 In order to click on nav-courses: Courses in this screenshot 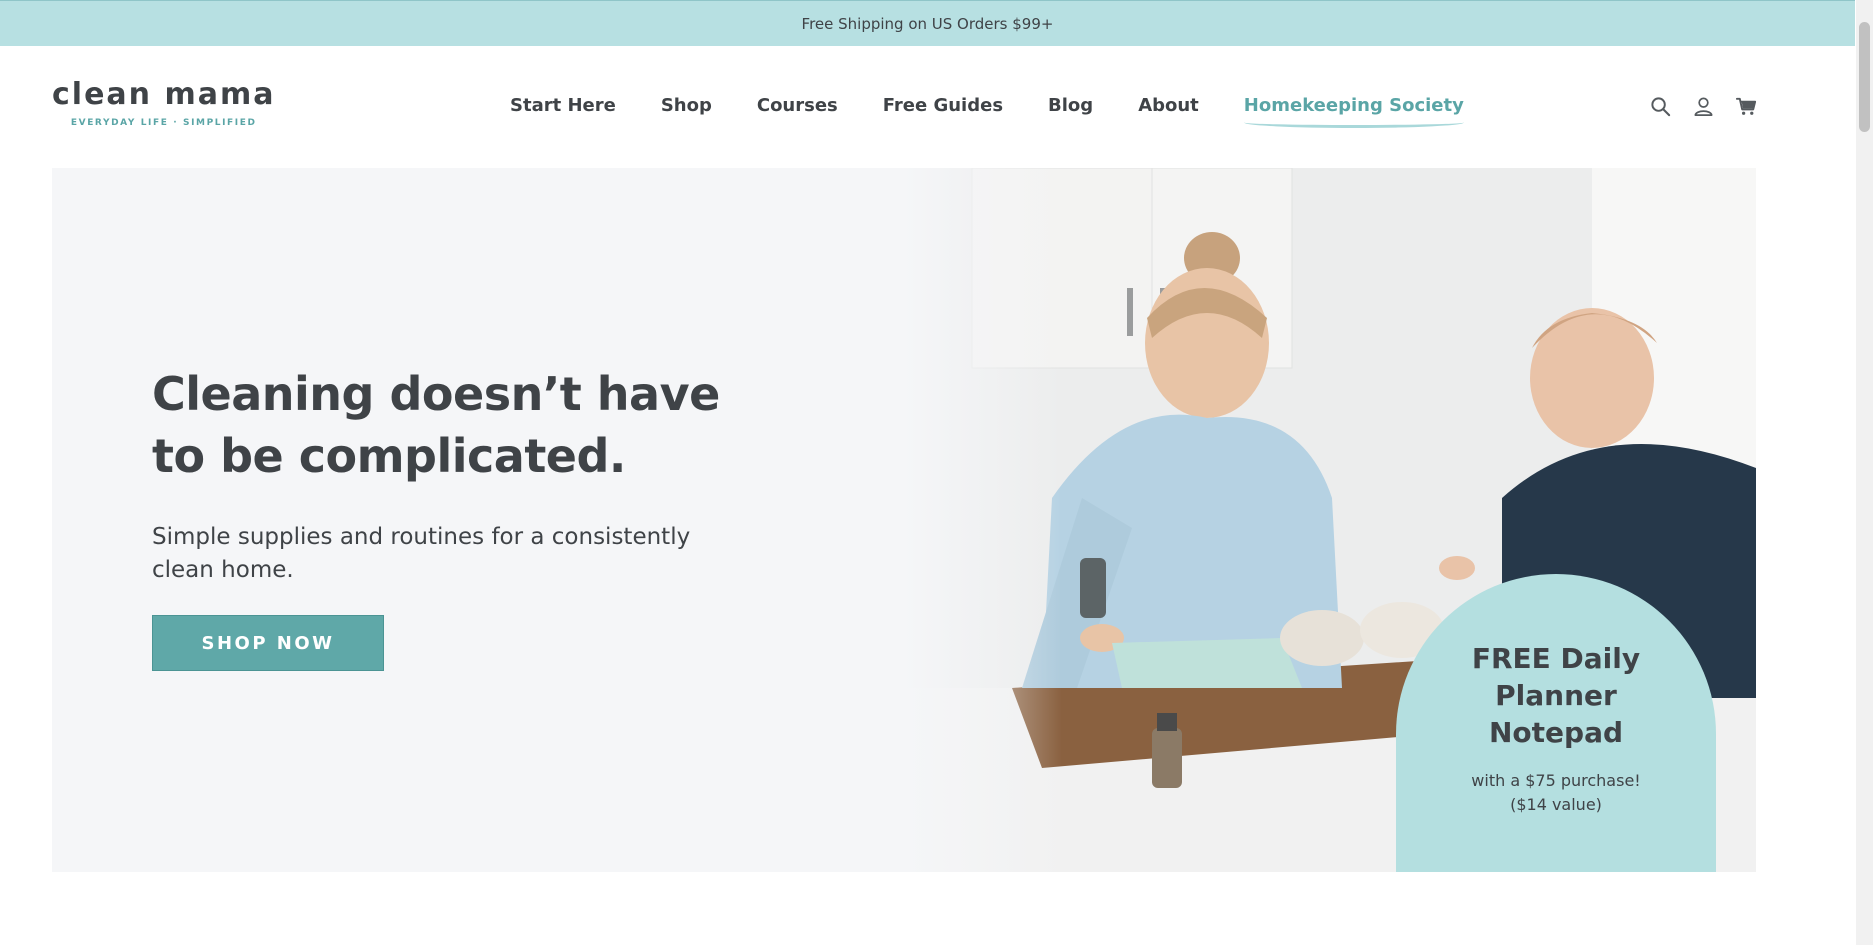, I will do `click(797, 105)`.